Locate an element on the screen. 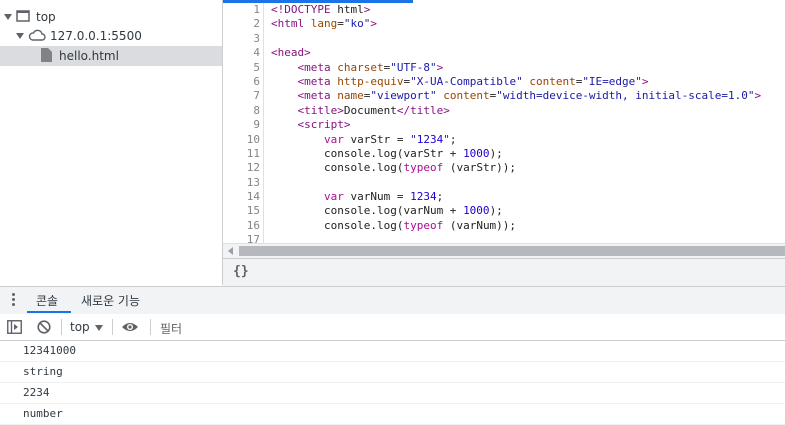 Image resolution: width=785 pixels, height=425 pixels. more-options-icon is located at coordinates (14, 300).